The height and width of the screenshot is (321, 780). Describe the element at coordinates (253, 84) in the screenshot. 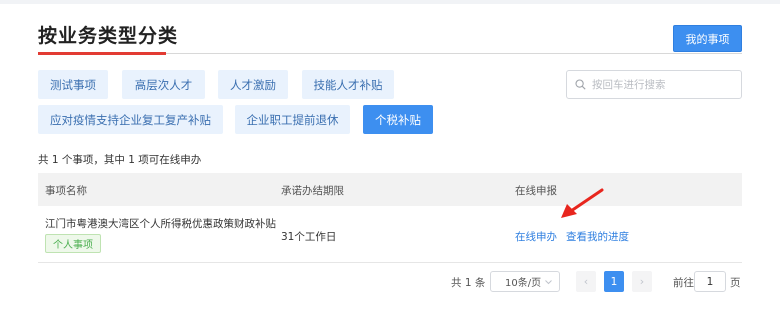

I see `category-tag-talent-incentive: 人才激励` at that location.